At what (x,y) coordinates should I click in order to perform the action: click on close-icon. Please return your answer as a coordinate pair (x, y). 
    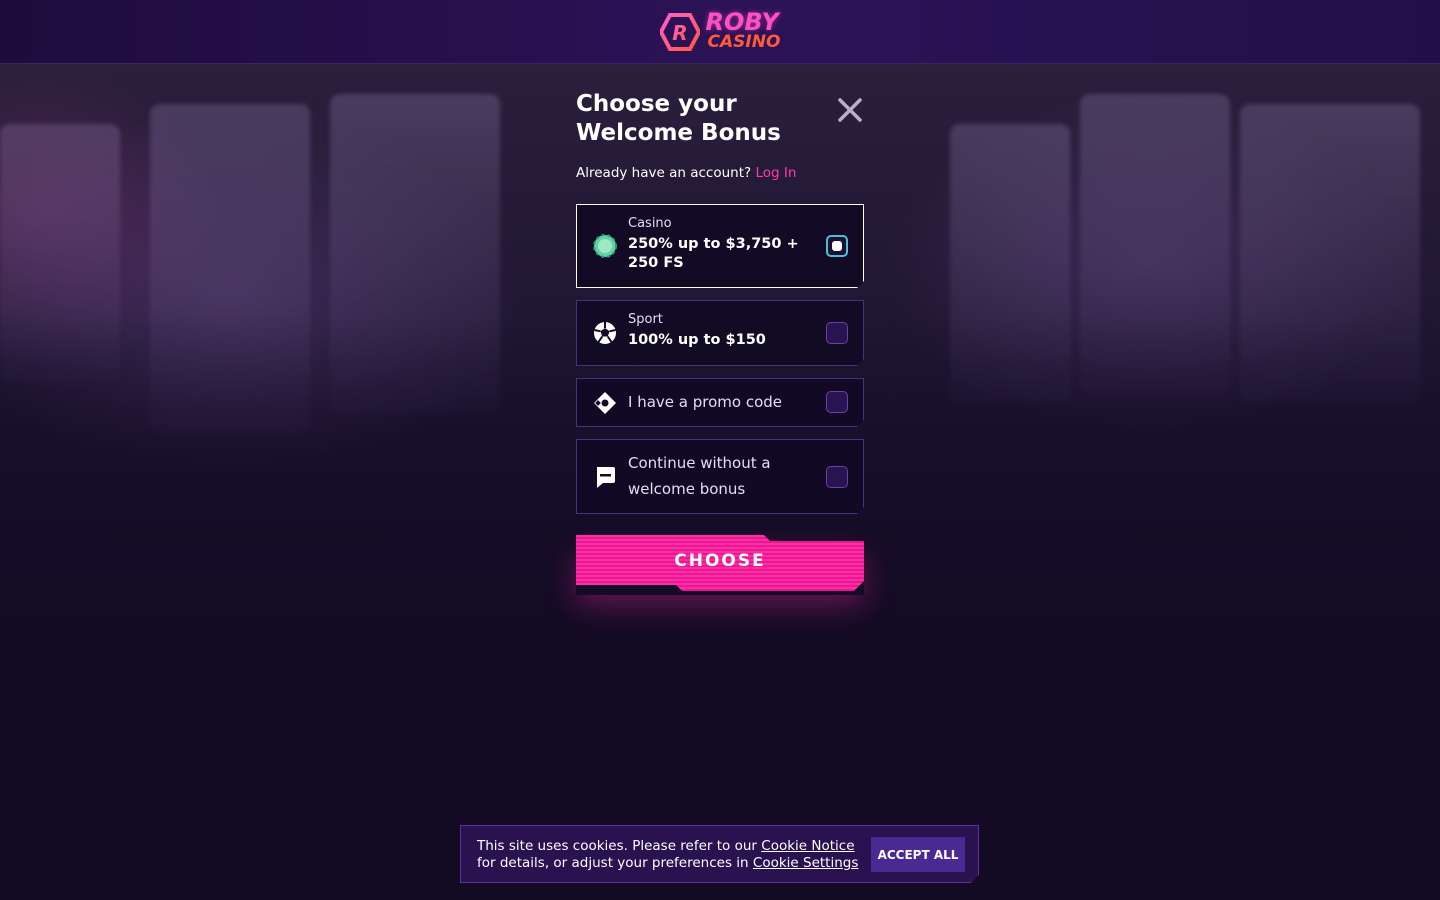
    Looking at the image, I should click on (850, 110).